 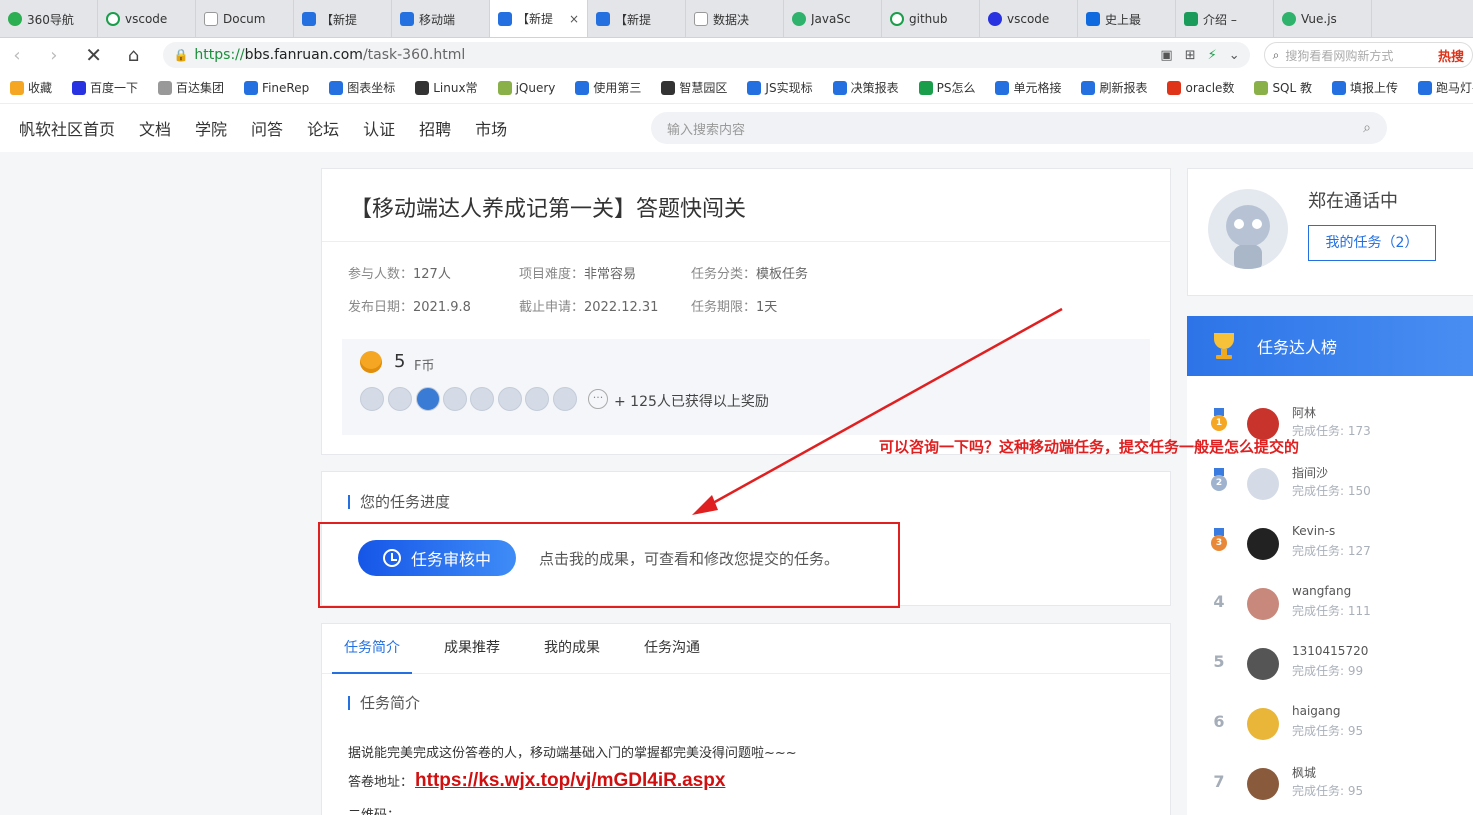 What do you see at coordinates (435, 128) in the screenshot?
I see `site-nav-item: 招聘` at bounding box center [435, 128].